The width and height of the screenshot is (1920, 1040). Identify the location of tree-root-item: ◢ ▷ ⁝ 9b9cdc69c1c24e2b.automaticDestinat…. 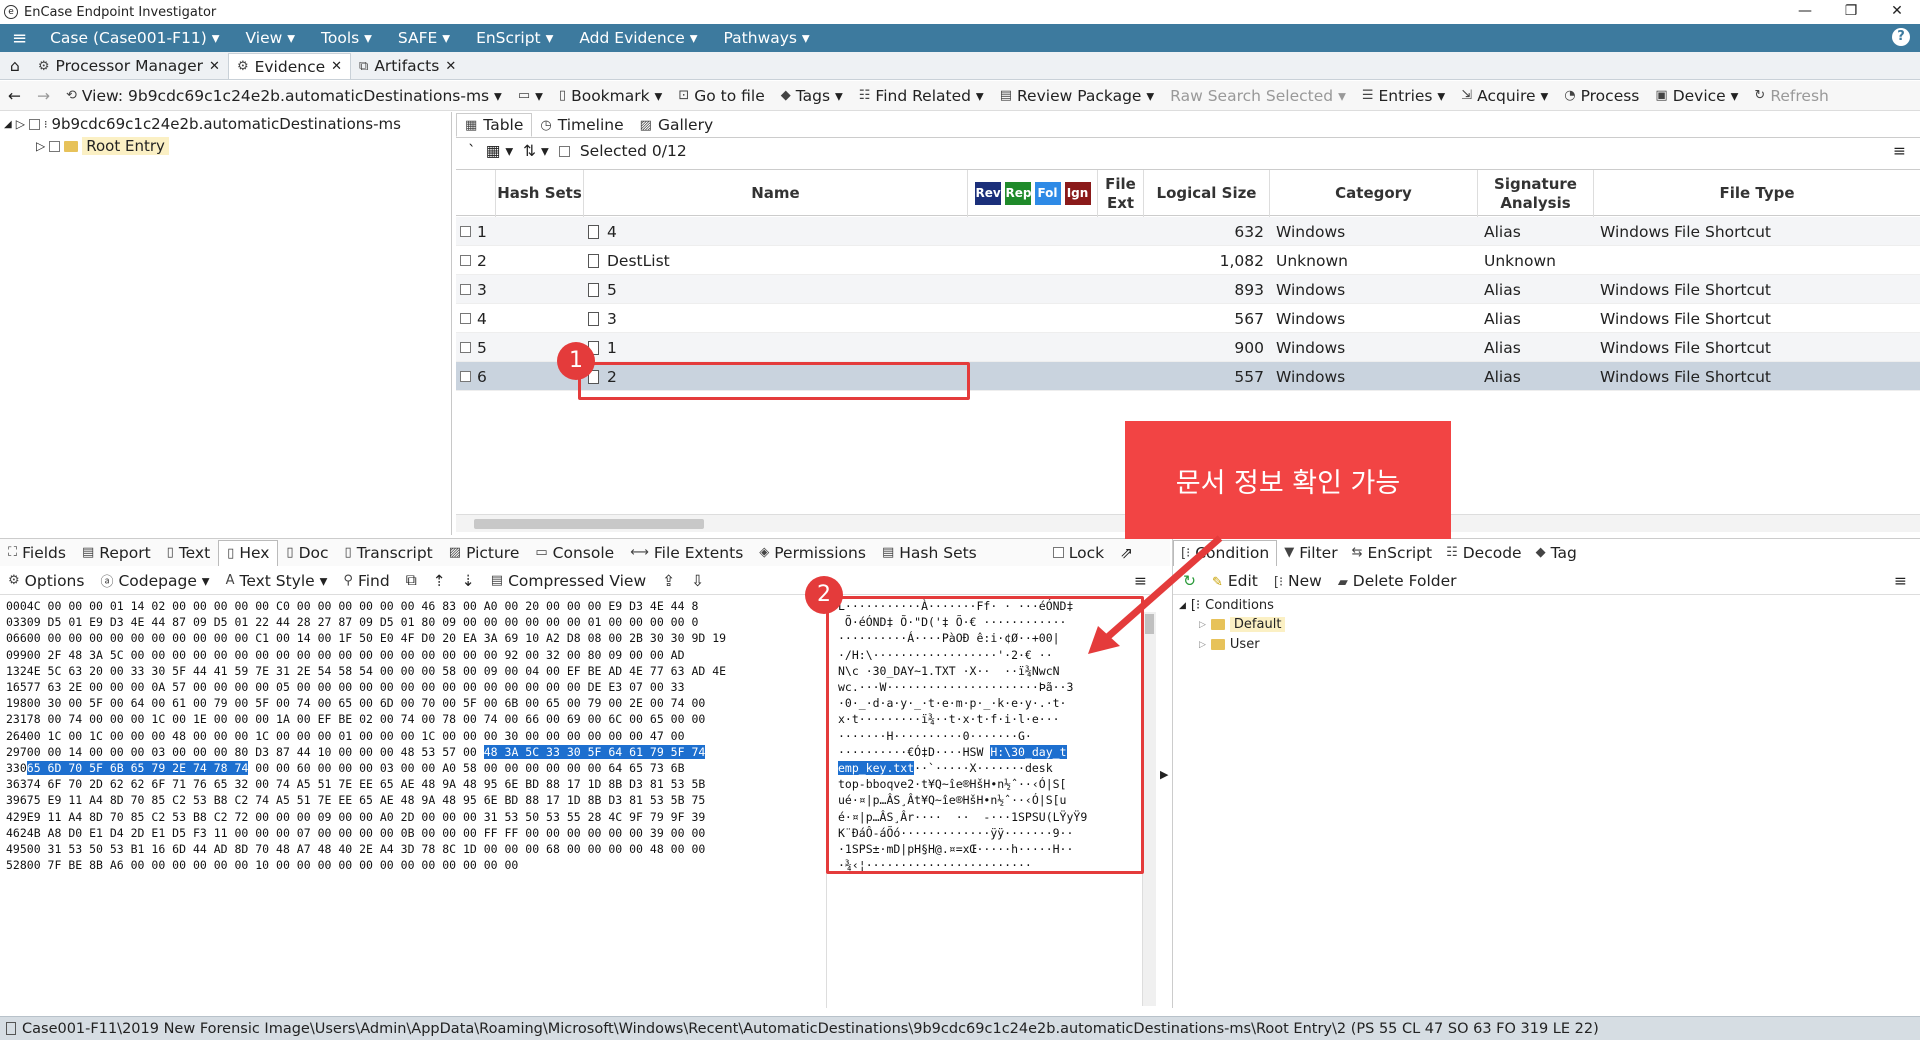
(202, 124).